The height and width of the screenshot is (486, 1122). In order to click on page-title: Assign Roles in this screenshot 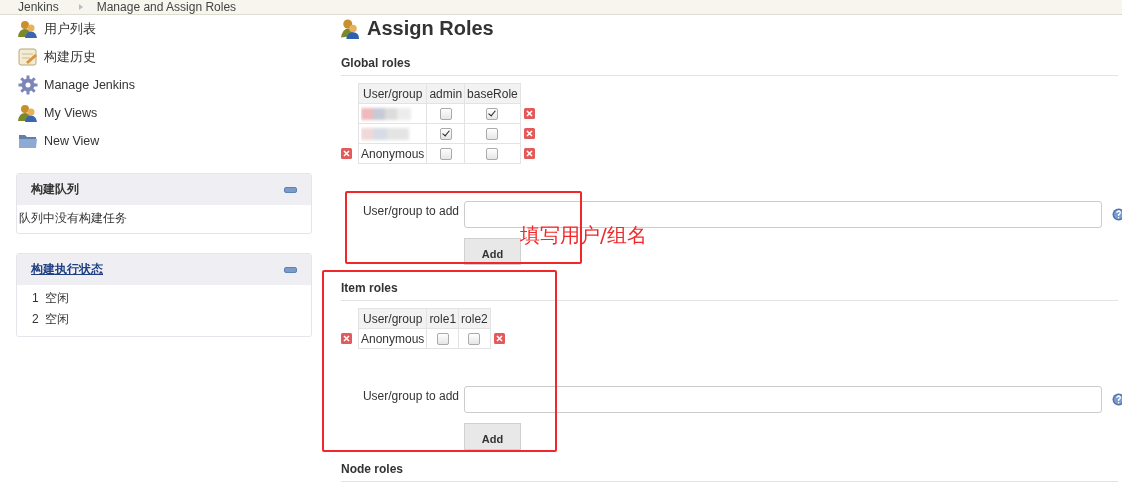, I will do `click(430, 28)`.